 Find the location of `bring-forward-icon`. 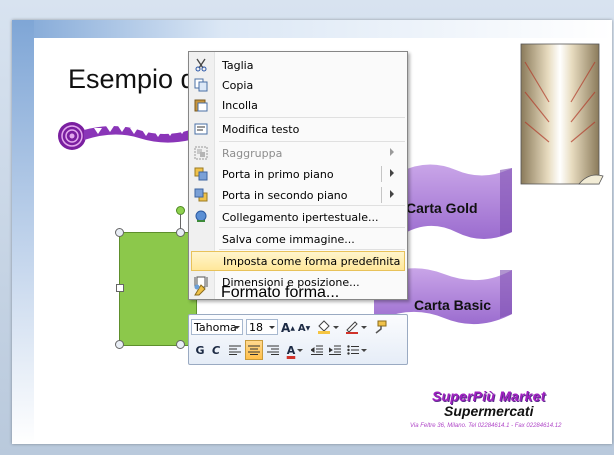

bring-forward-icon is located at coordinates (201, 174).